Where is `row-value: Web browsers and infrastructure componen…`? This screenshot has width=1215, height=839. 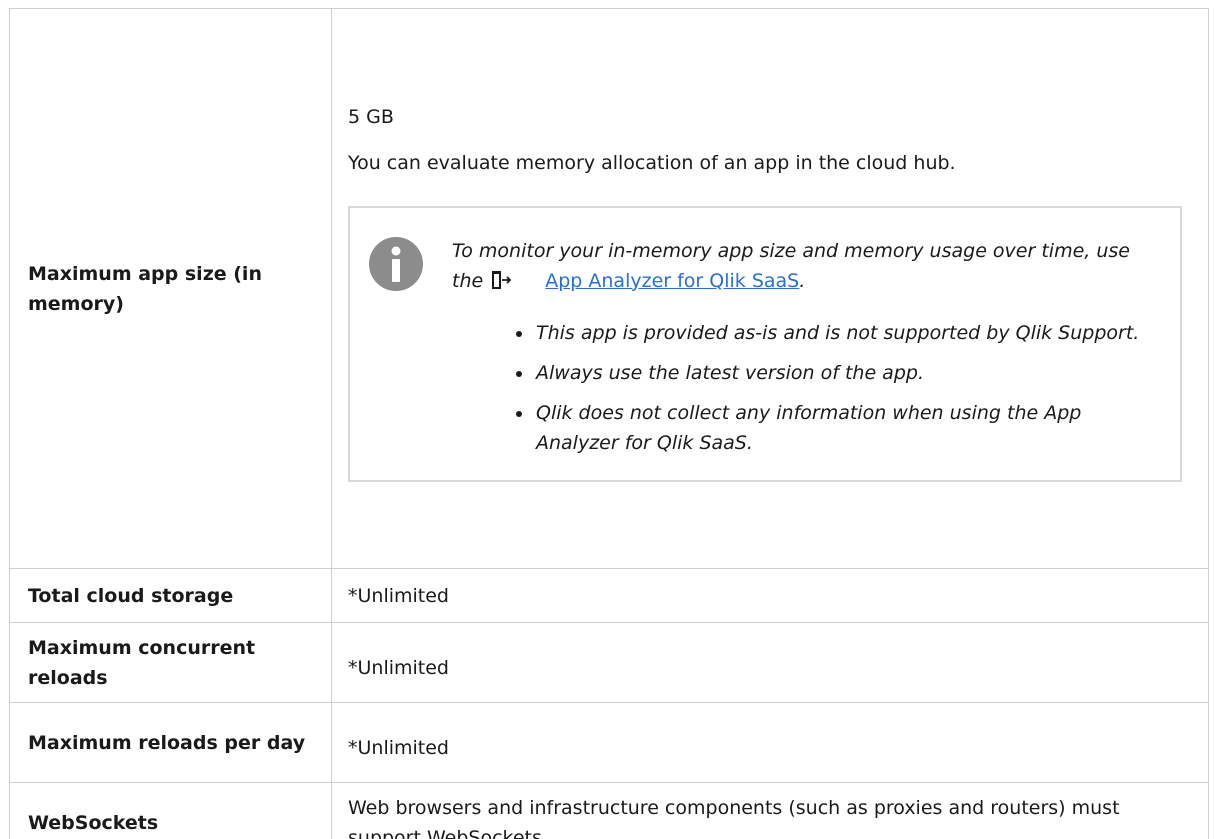
row-value: Web browsers and infrastructure componen… is located at coordinates (770, 810).